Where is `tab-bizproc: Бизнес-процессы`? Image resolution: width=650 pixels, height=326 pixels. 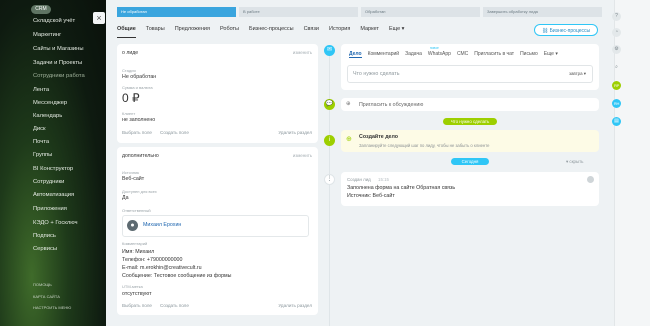 tab-bizproc: Бизнес-процессы is located at coordinates (271, 32).